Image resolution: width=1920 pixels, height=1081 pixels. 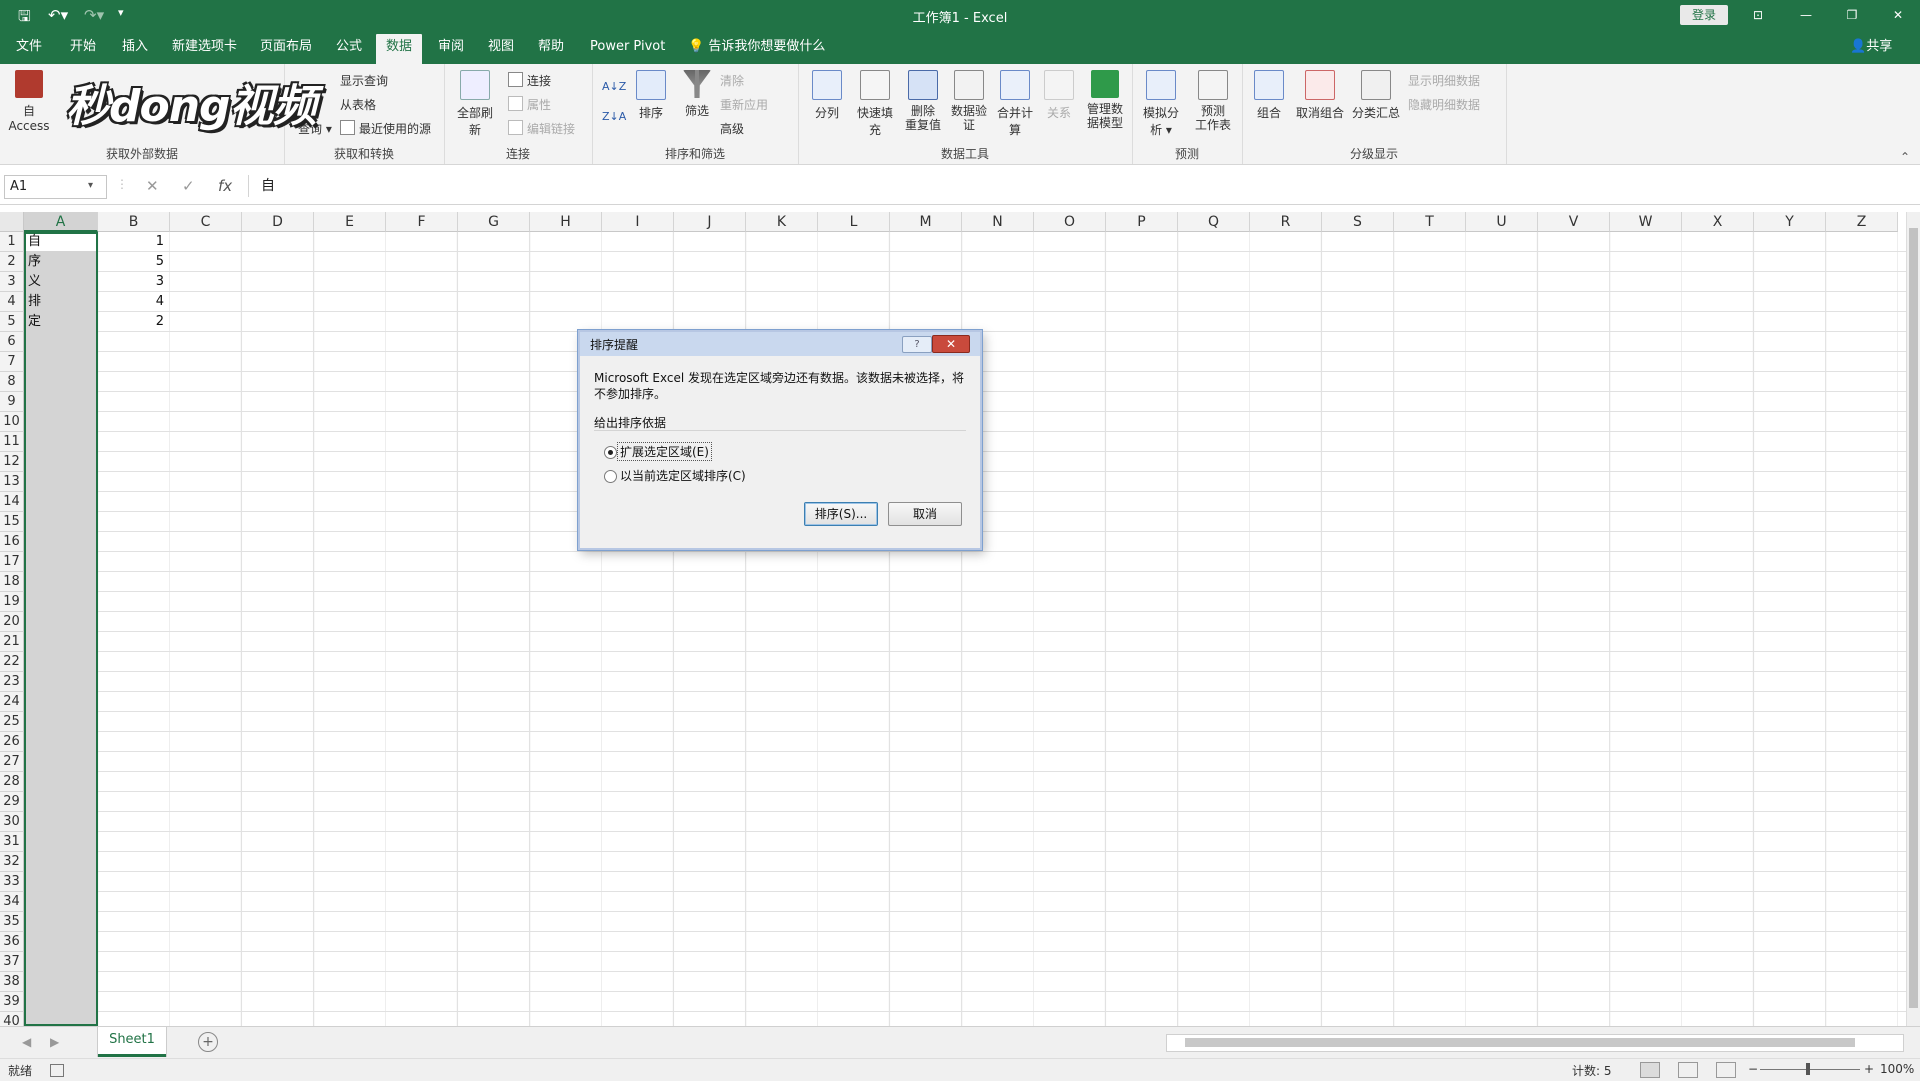 What do you see at coordinates (1430, 222) in the screenshot?
I see `column-header-t: T` at bounding box center [1430, 222].